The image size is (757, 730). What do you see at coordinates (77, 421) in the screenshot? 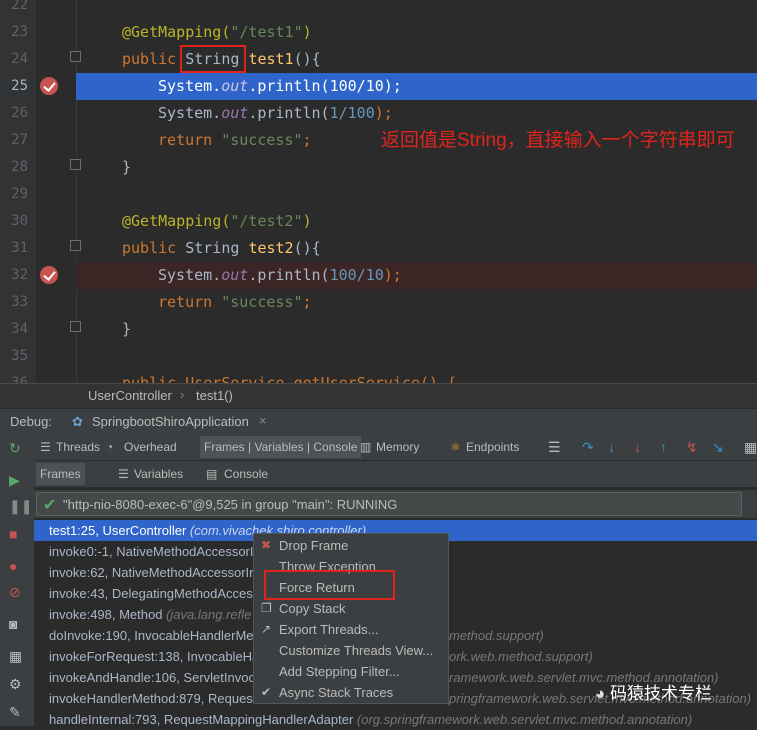
I see `leaf-icon: ✿` at bounding box center [77, 421].